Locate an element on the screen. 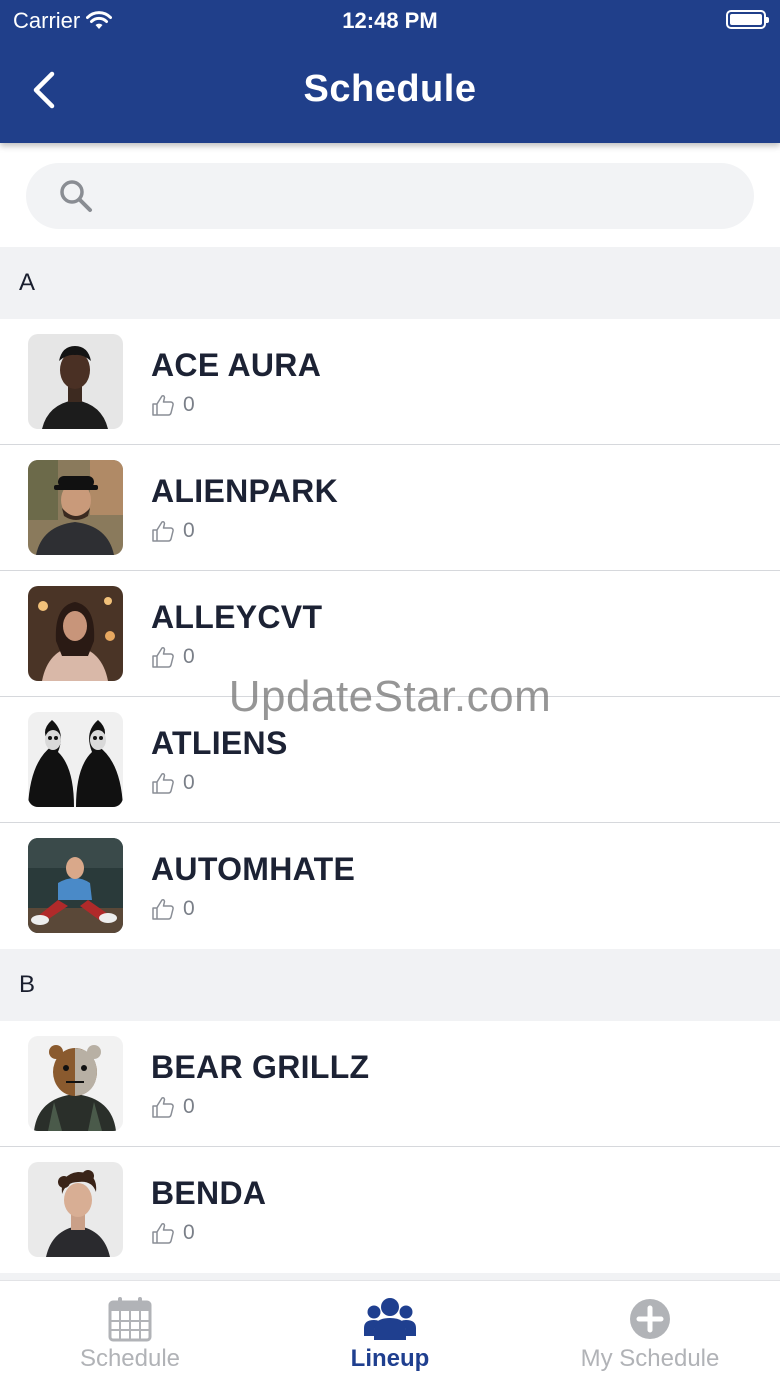  tab-my-schedule: My Schedule is located at coordinates (650, 1334).